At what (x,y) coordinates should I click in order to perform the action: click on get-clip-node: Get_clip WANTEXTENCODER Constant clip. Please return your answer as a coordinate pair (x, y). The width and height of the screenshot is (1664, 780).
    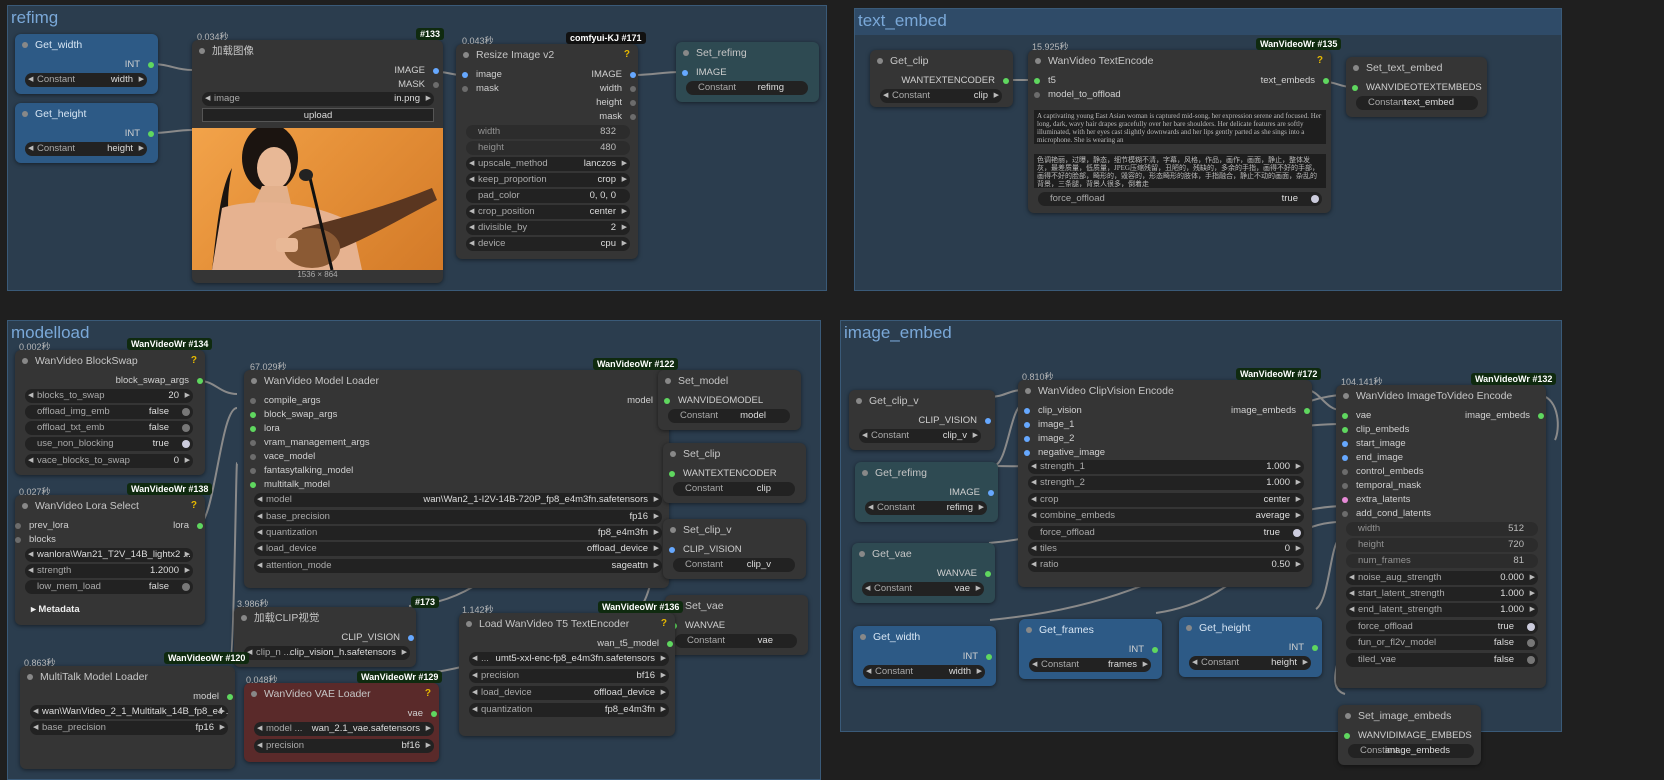
    Looking at the image, I should click on (941, 78).